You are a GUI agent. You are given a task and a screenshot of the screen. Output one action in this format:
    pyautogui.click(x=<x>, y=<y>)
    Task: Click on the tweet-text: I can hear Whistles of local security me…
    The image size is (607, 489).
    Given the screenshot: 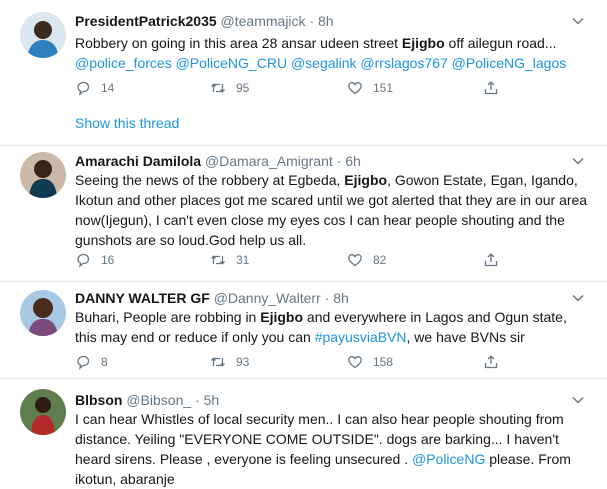 What is the action you would take?
    pyautogui.click(x=323, y=449)
    